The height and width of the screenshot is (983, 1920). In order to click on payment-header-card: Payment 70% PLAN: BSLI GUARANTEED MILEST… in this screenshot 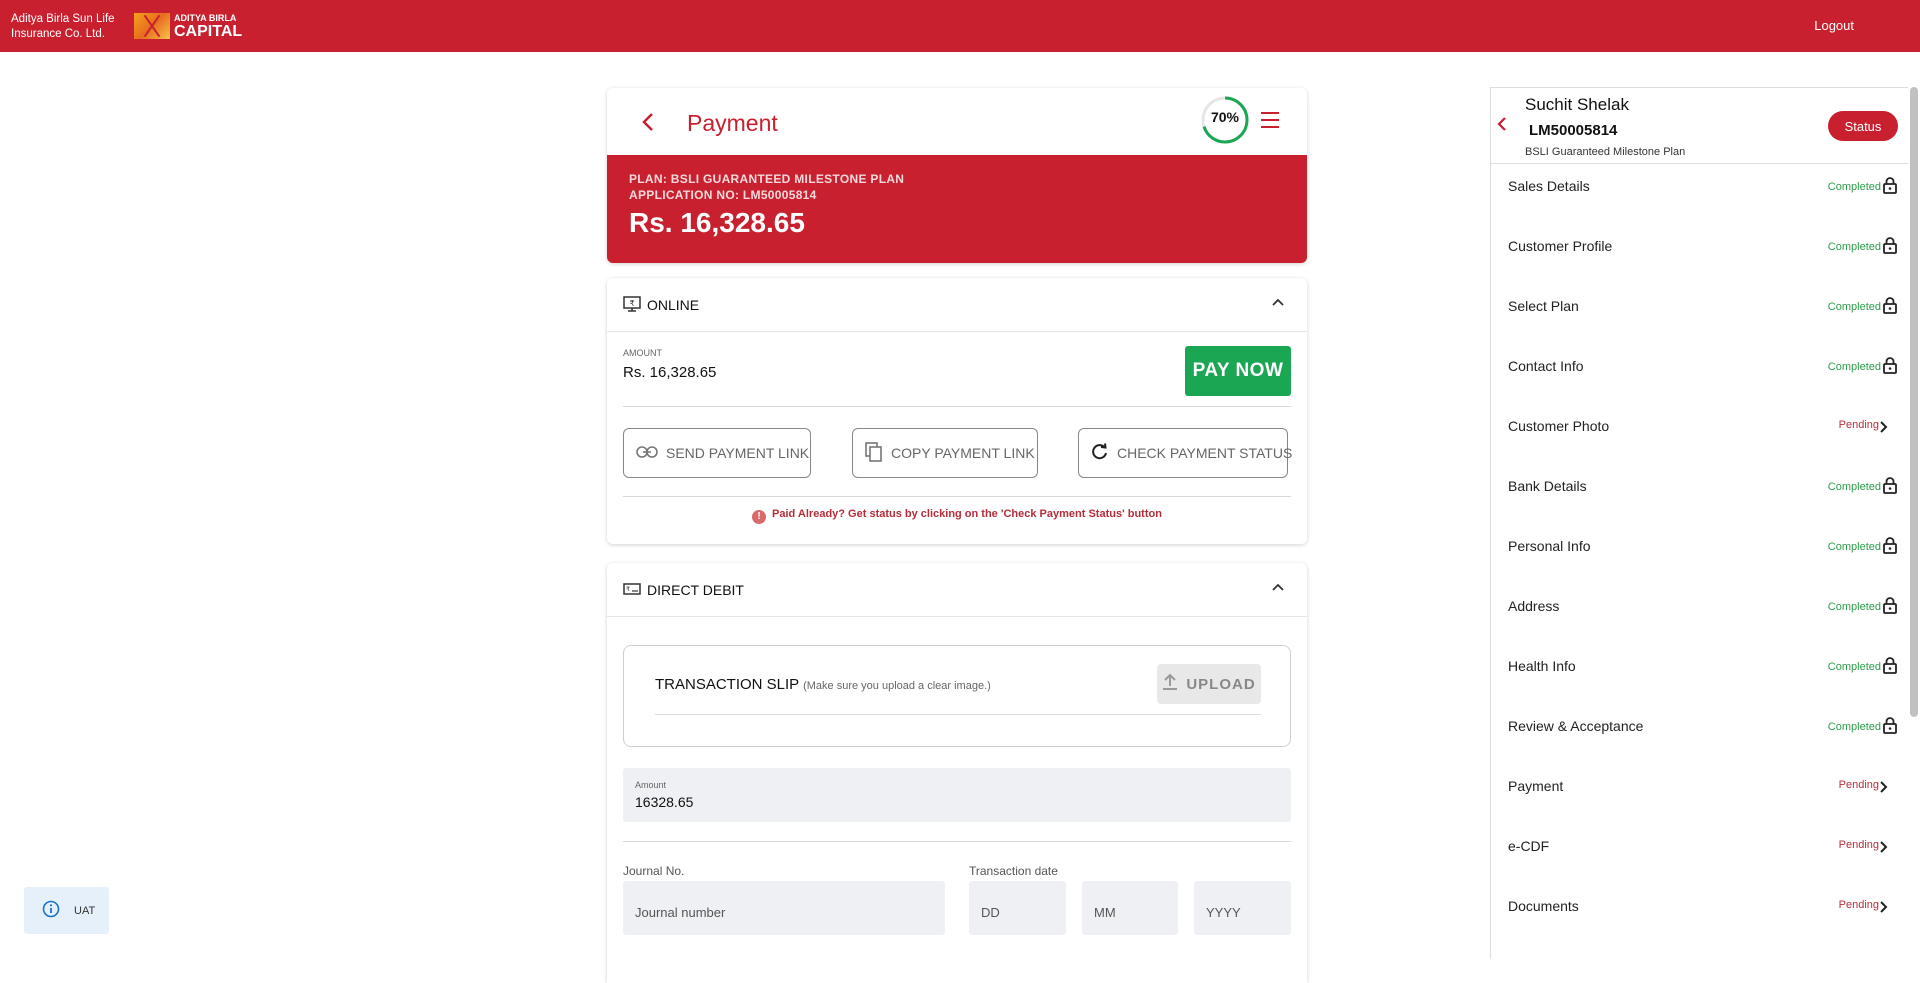, I will do `click(957, 175)`.